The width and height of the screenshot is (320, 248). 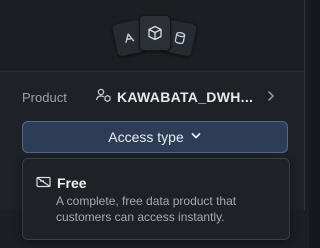 I want to click on cube-icon-tile, so click(x=155, y=33).